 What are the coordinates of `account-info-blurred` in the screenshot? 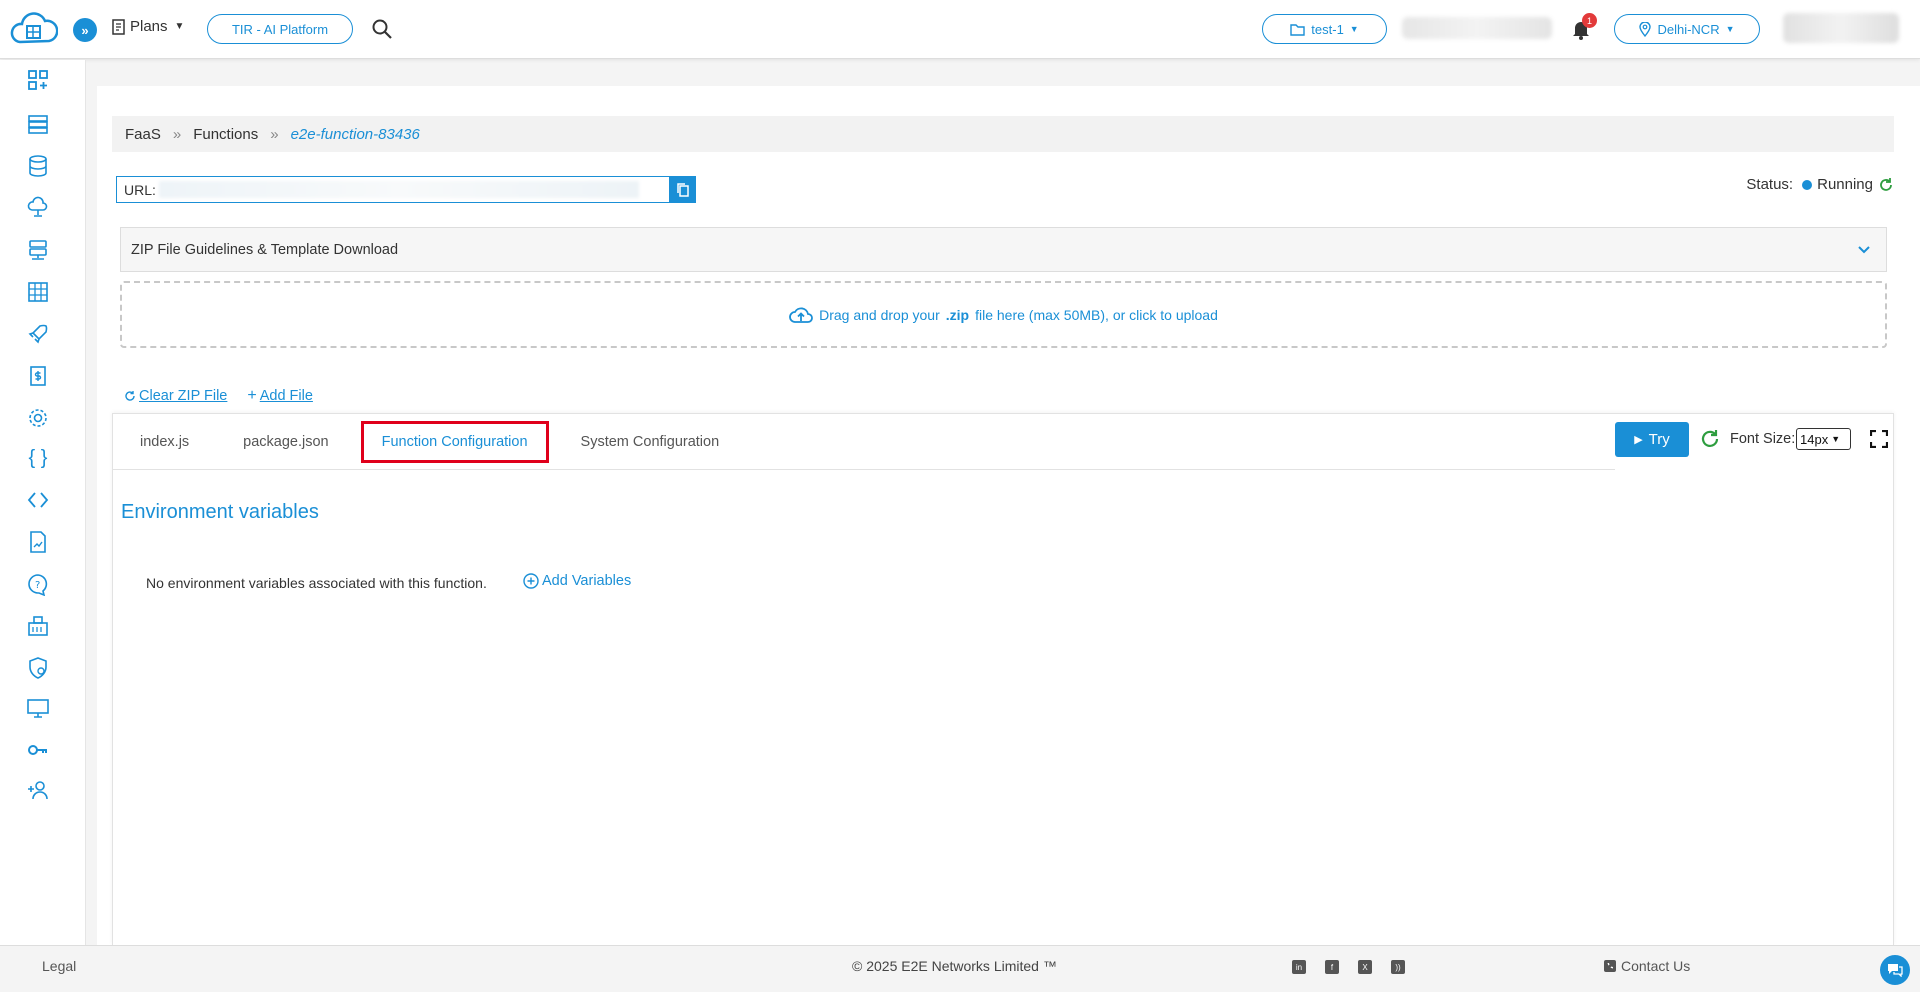 It's located at (1477, 28).